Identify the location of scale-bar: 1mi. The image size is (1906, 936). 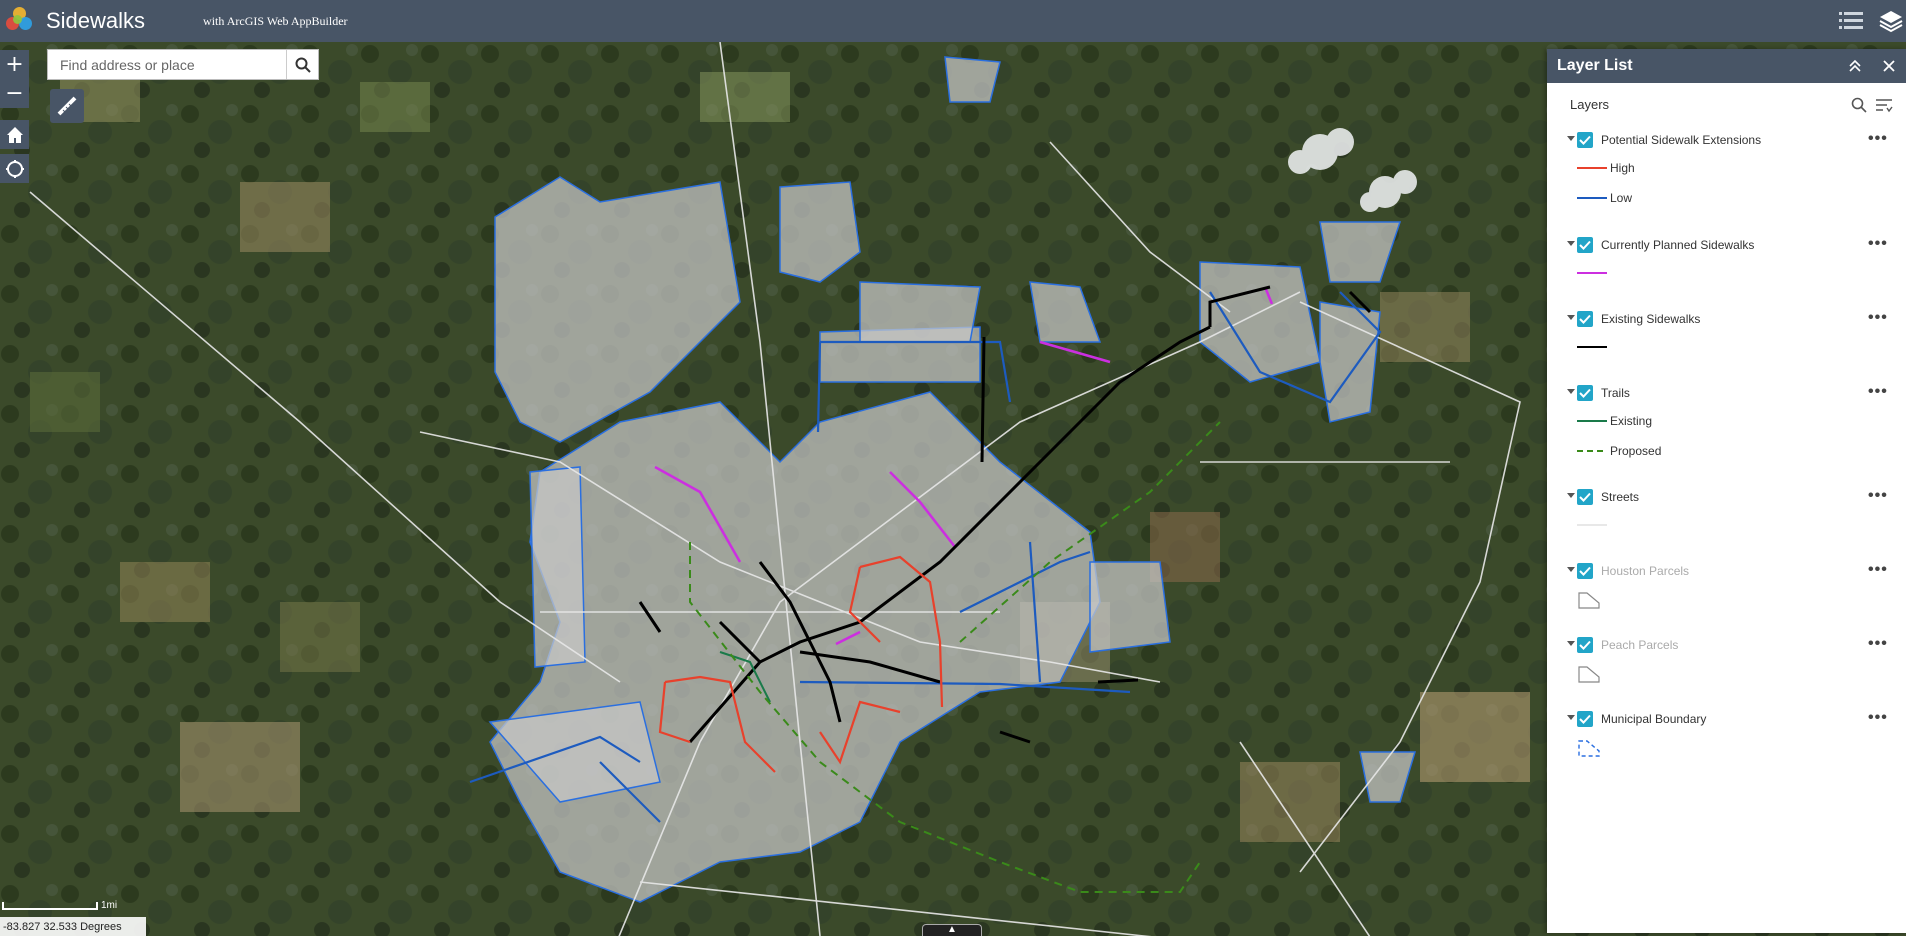
(59, 907).